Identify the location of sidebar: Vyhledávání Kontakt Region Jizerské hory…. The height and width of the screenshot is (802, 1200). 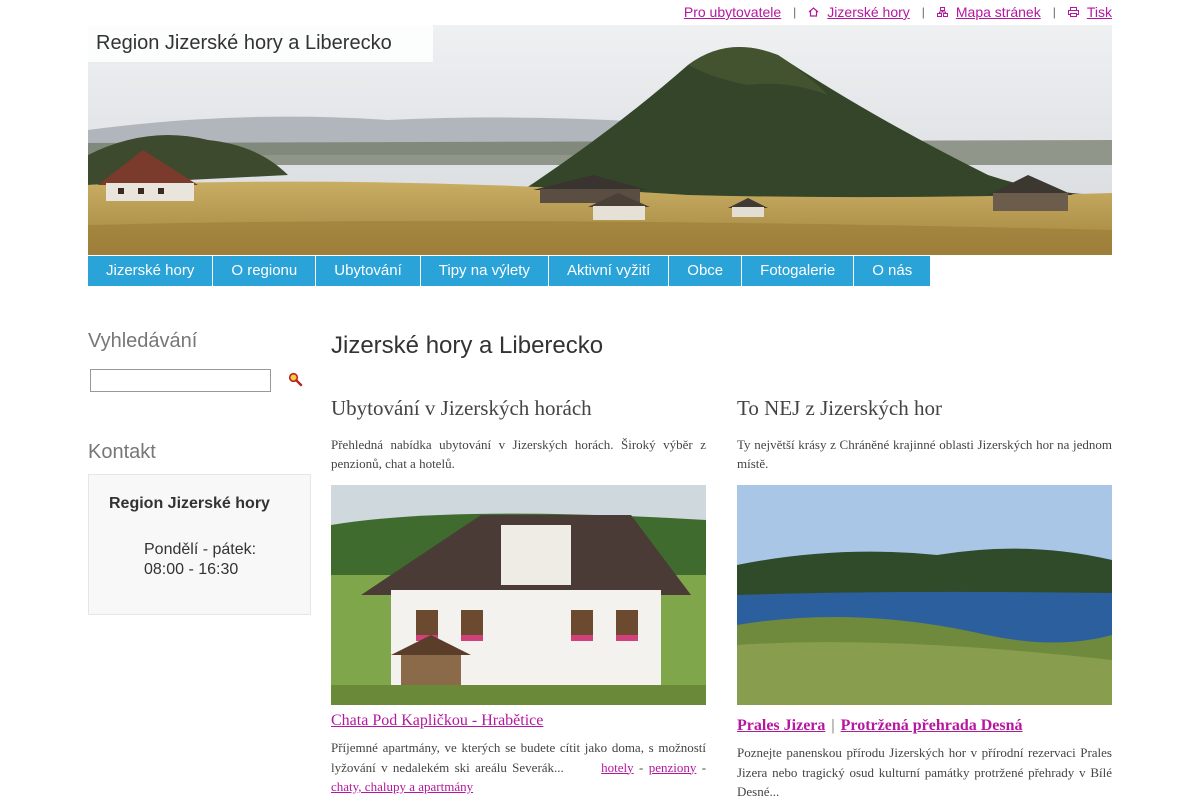
(199, 472).